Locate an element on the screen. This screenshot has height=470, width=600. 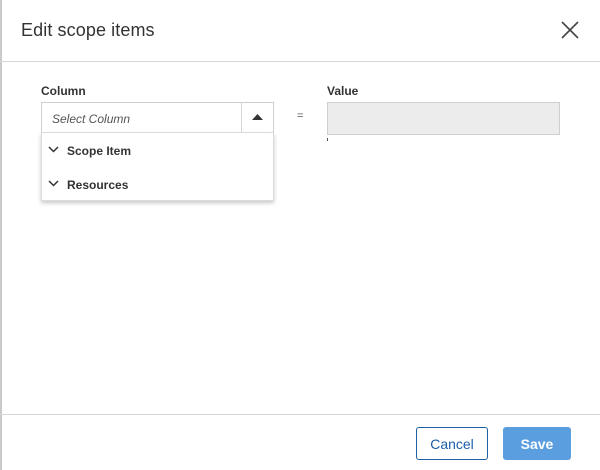
dropdown-item-scope-item: Scope Item is located at coordinates (157, 150).